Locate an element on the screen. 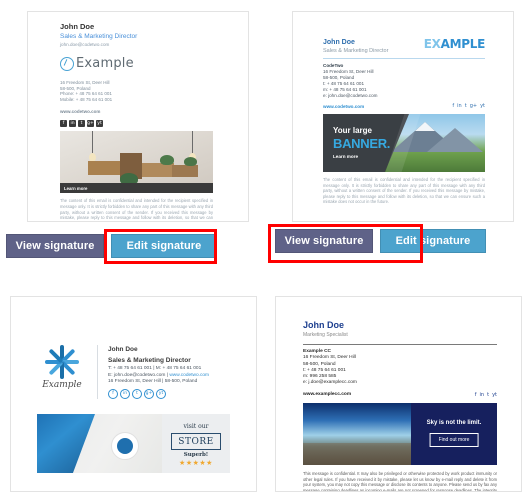 This screenshot has height=500, width=529. banner-rating-label: Superb! is located at coordinates (196, 455).